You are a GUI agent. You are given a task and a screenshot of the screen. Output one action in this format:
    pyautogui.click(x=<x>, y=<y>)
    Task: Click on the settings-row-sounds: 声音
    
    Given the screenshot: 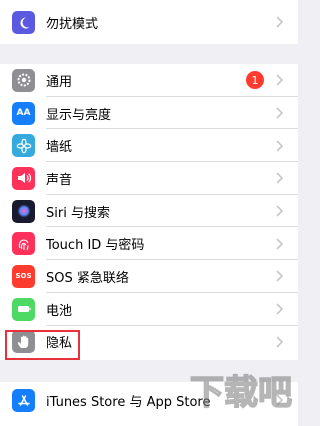 What is the action you would take?
    pyautogui.click(x=149, y=178)
    